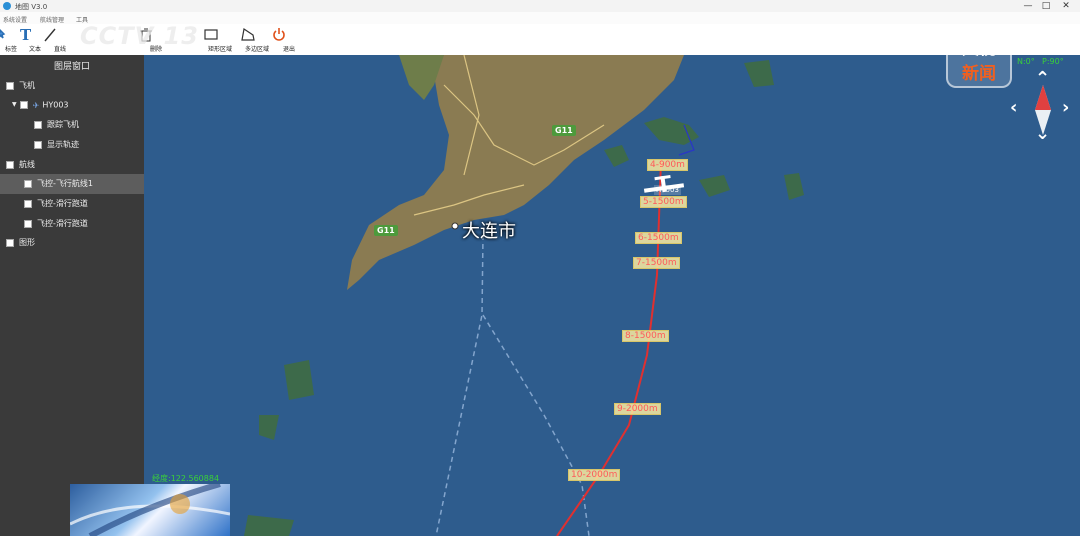 This screenshot has width=1080, height=536. I want to click on tree-item-shapes: 图形, so click(20, 243).